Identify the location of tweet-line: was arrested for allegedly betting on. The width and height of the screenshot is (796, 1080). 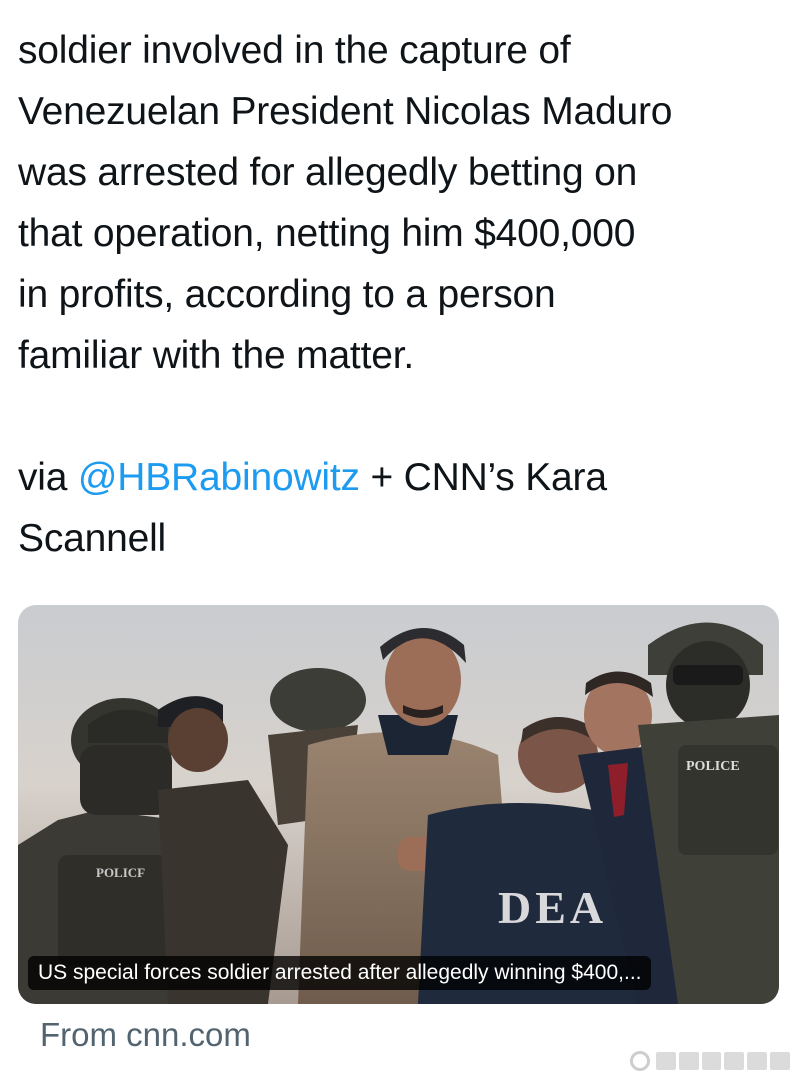
(328, 172).